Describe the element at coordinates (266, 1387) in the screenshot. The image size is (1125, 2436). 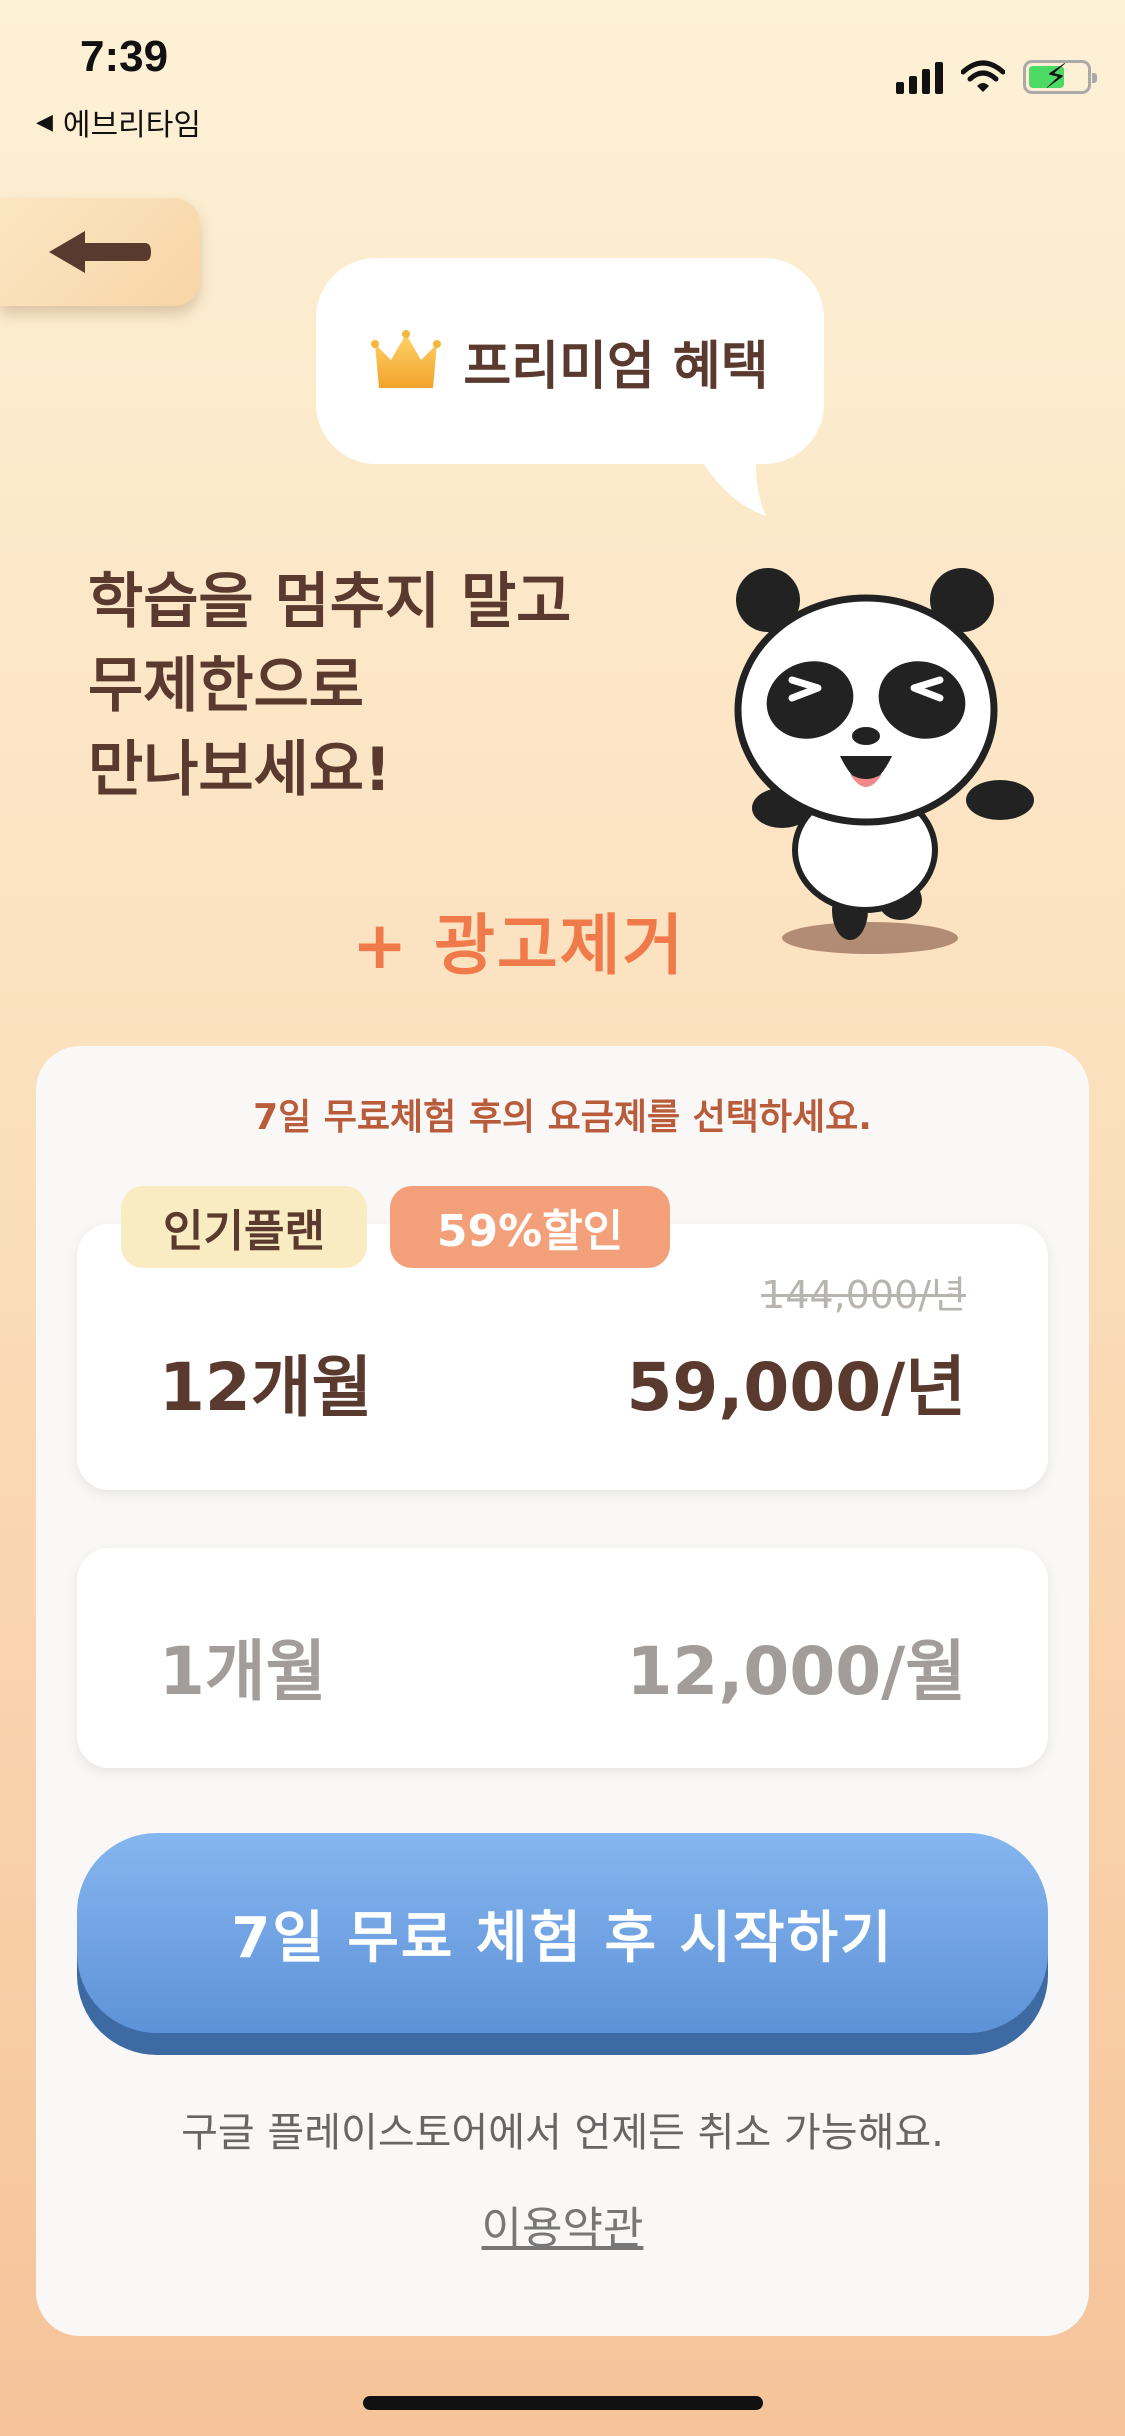
I see `plan-name: 12개월` at that location.